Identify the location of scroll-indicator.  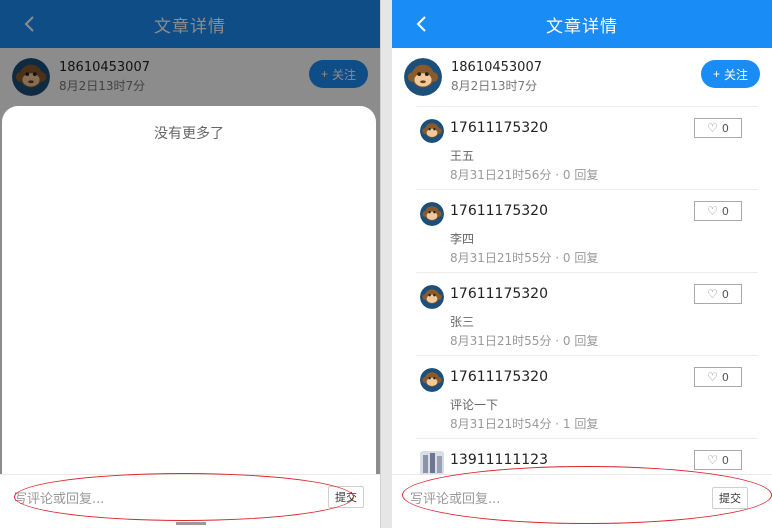
(191, 523).